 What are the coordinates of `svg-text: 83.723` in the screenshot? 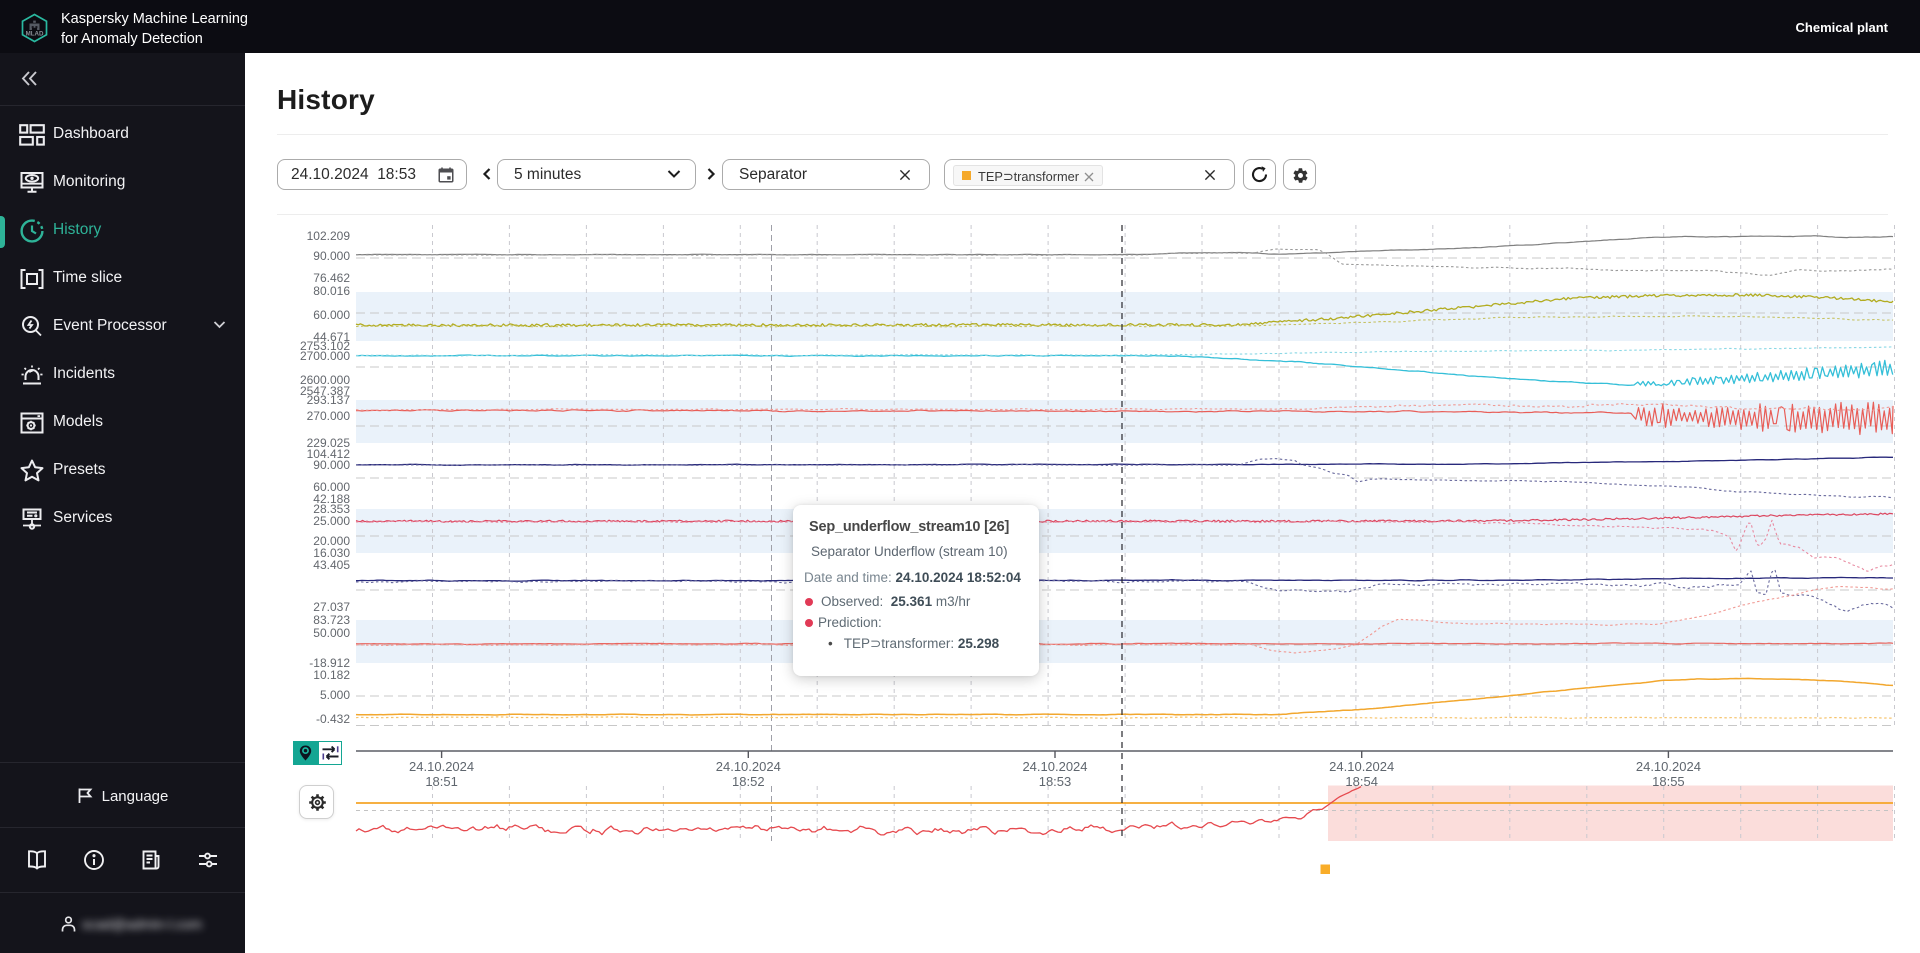 It's located at (331, 620).